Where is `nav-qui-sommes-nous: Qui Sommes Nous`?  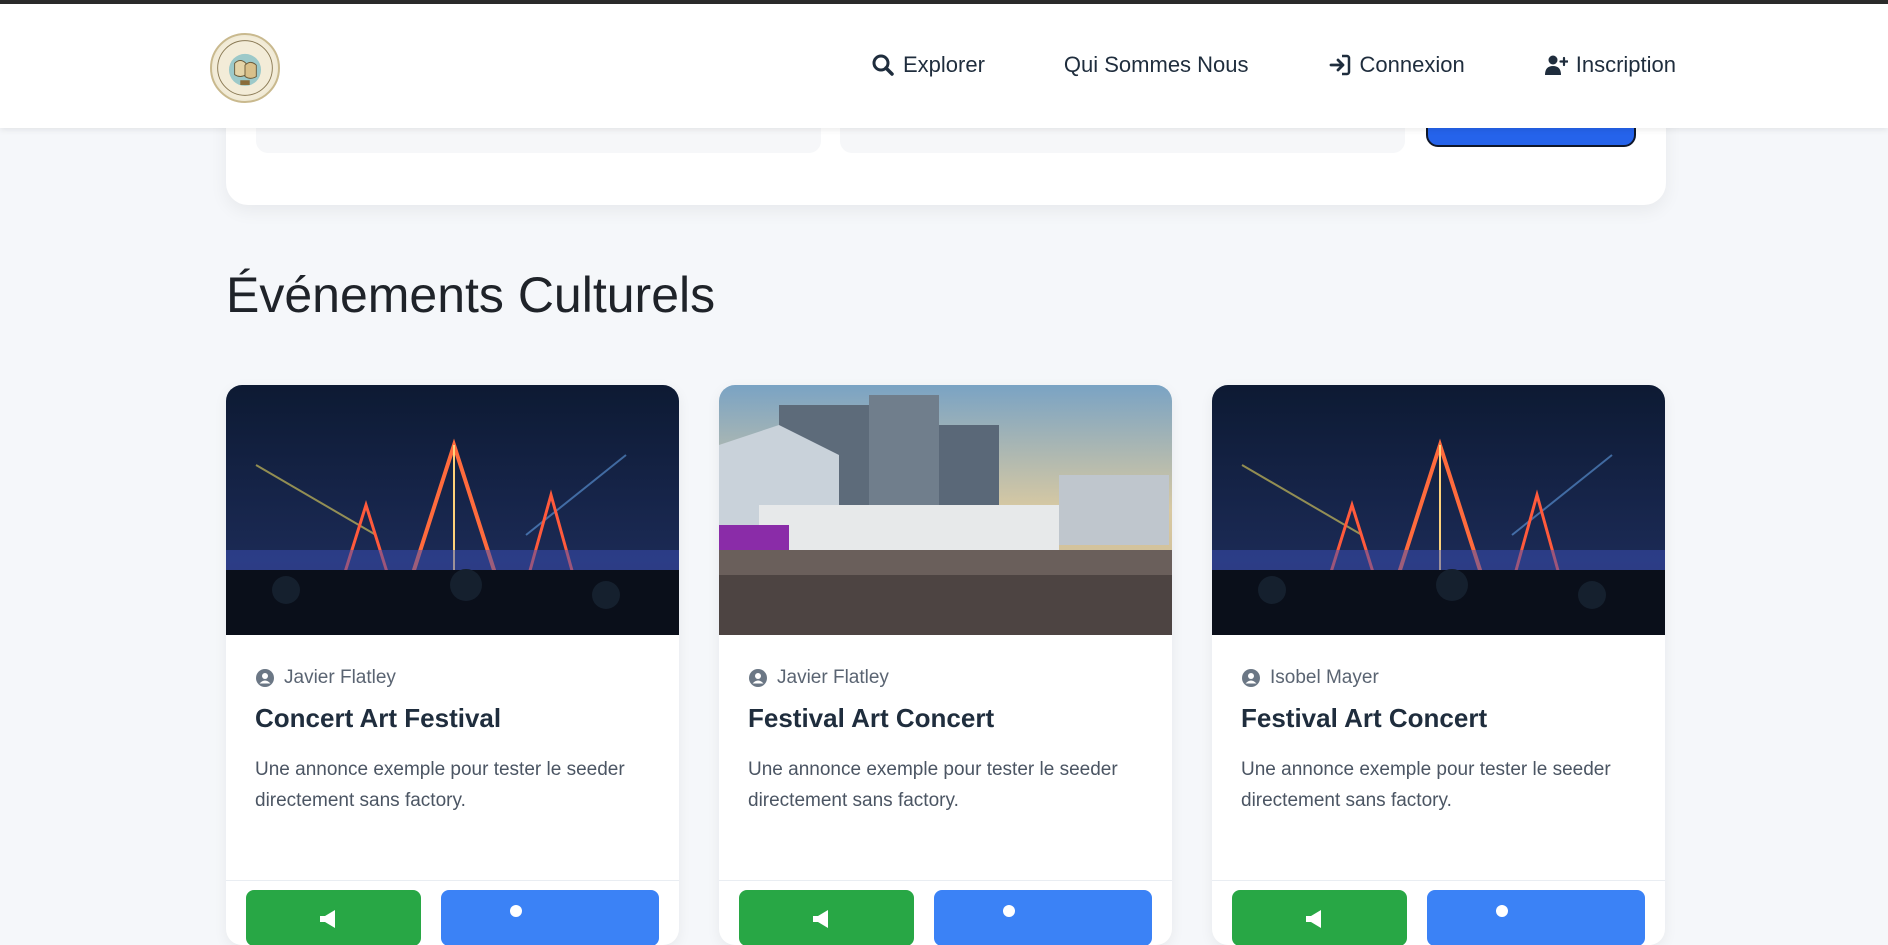
nav-qui-sommes-nous: Qui Sommes Nous is located at coordinates (1156, 65).